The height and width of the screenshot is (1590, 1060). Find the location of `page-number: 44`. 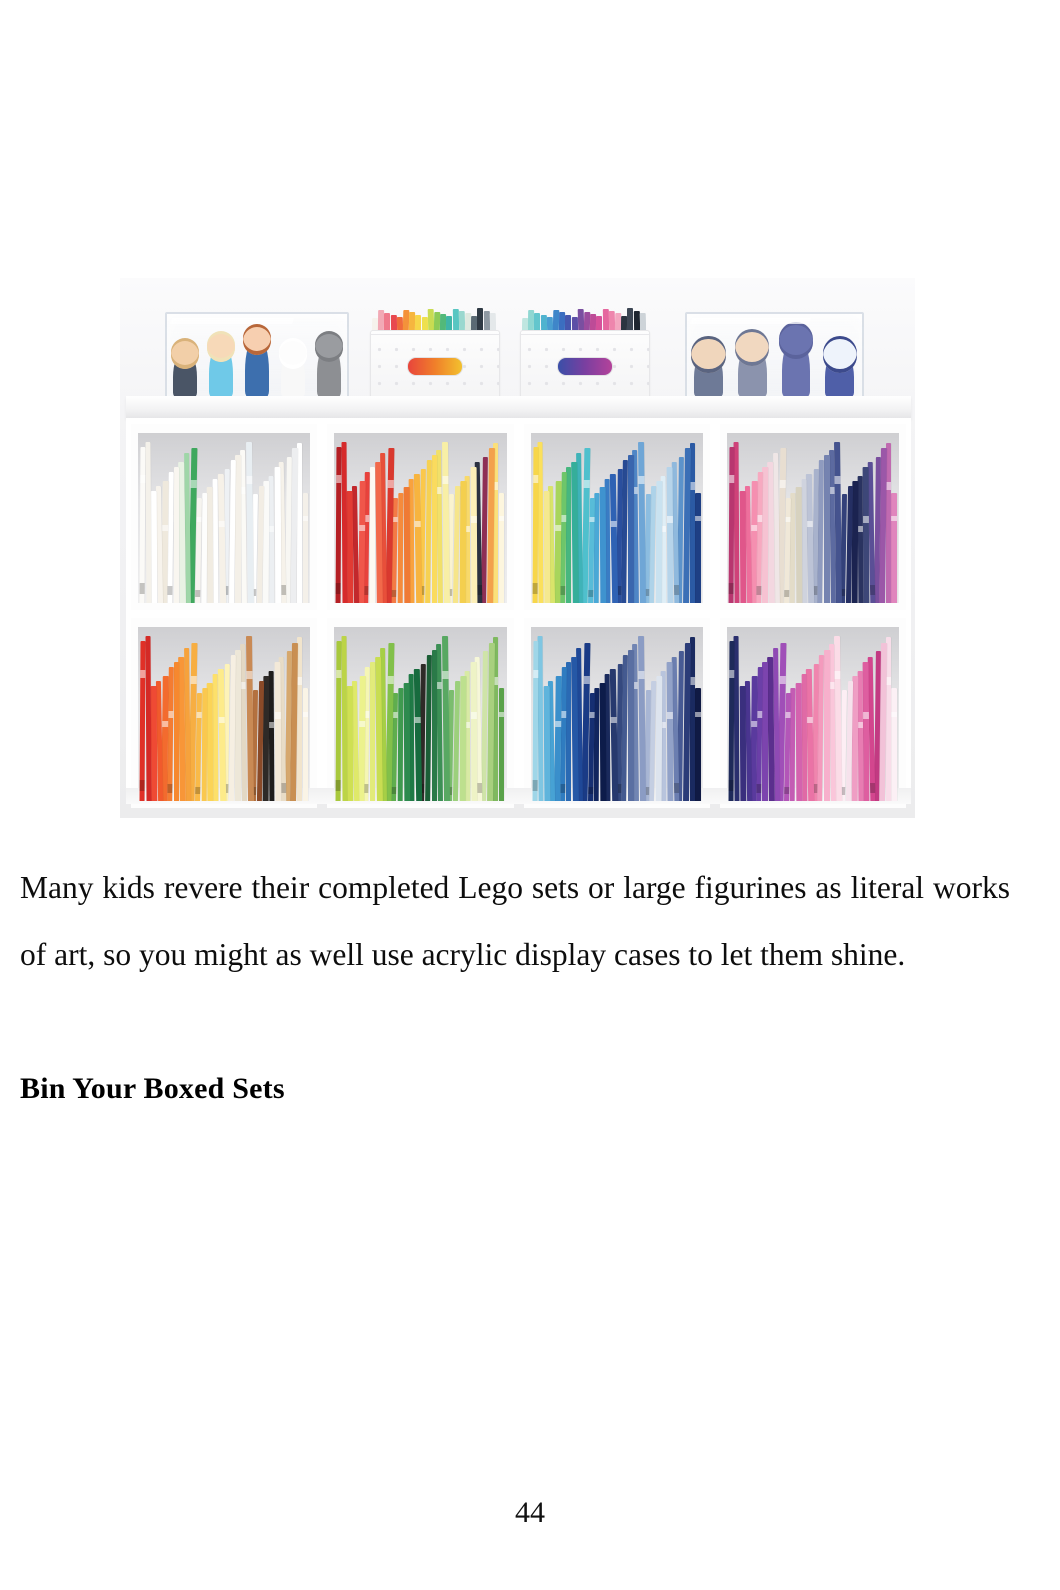

page-number: 44 is located at coordinates (530, 1512).